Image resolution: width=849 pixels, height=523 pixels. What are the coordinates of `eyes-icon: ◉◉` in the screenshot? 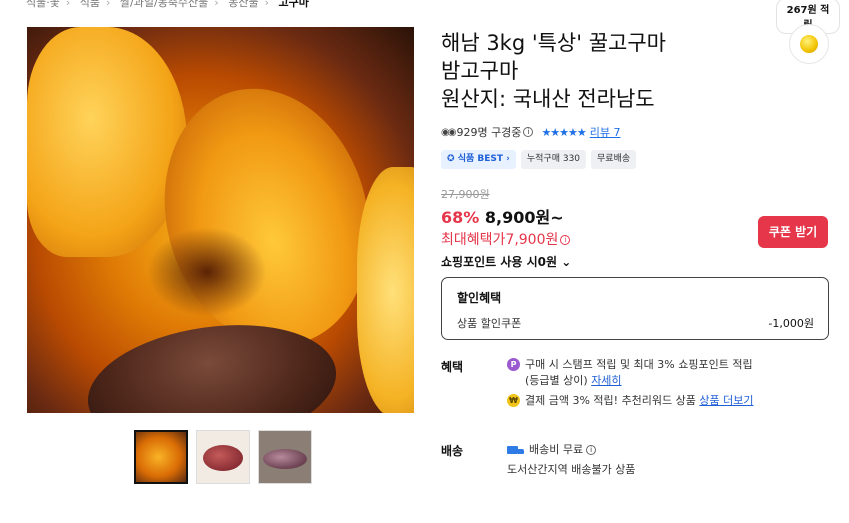 It's located at (449, 132).